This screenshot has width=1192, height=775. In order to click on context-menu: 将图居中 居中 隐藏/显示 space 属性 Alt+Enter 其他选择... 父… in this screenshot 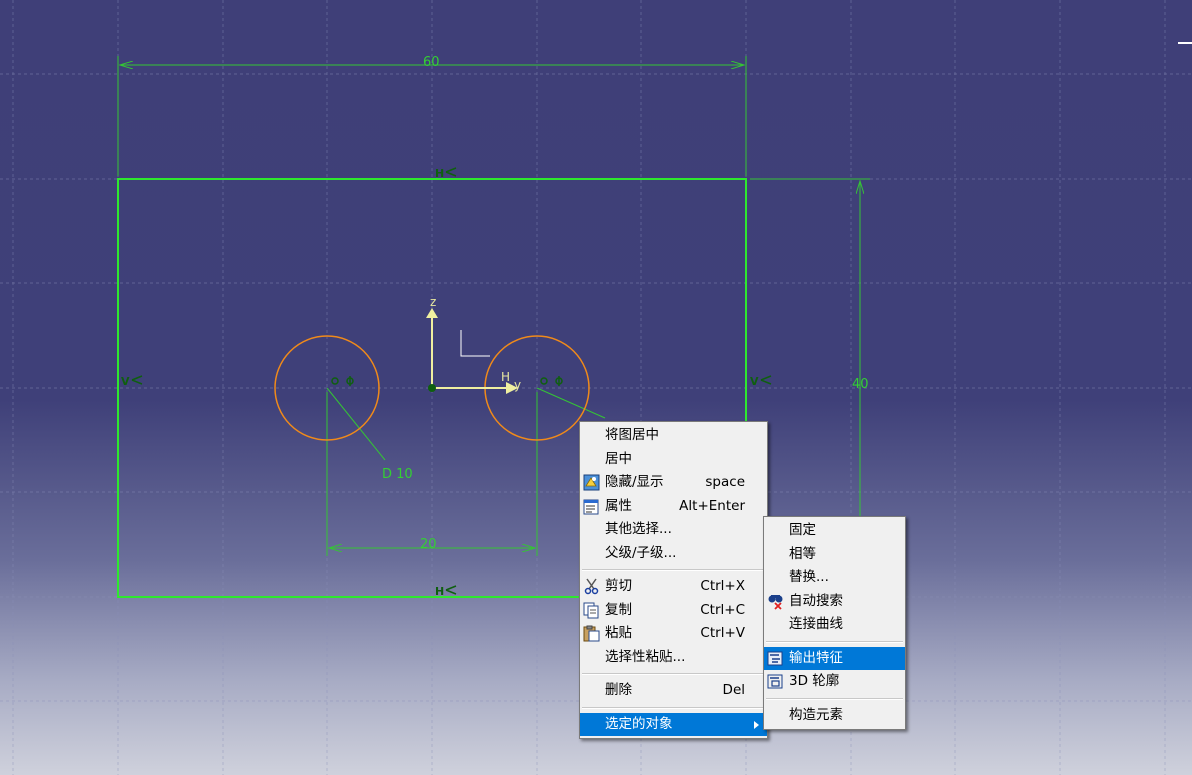, I will do `click(673, 580)`.